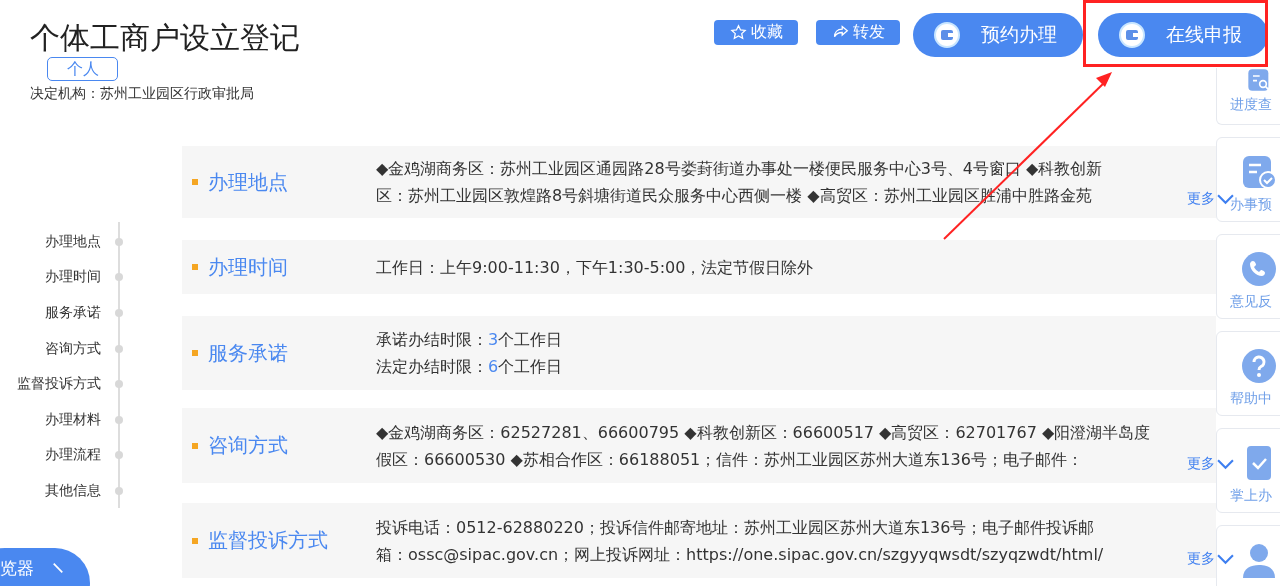 This screenshot has height=586, width=1280. Describe the element at coordinates (50, 419) in the screenshot. I see `nav-link: 办理材料` at that location.